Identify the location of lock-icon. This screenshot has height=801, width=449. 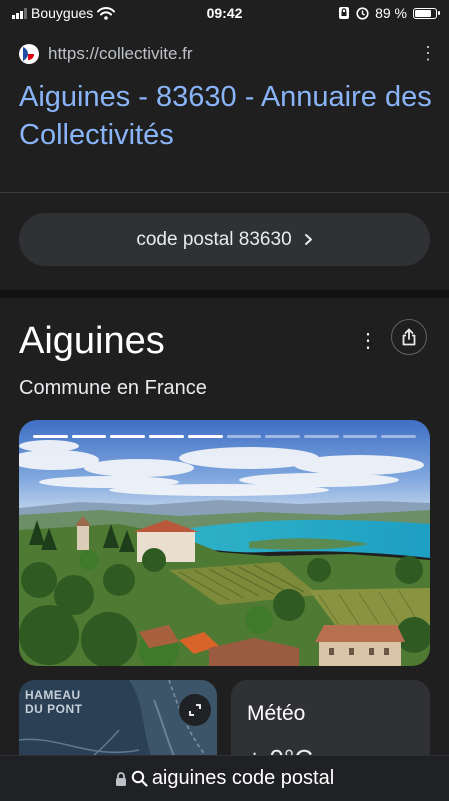
(120, 778).